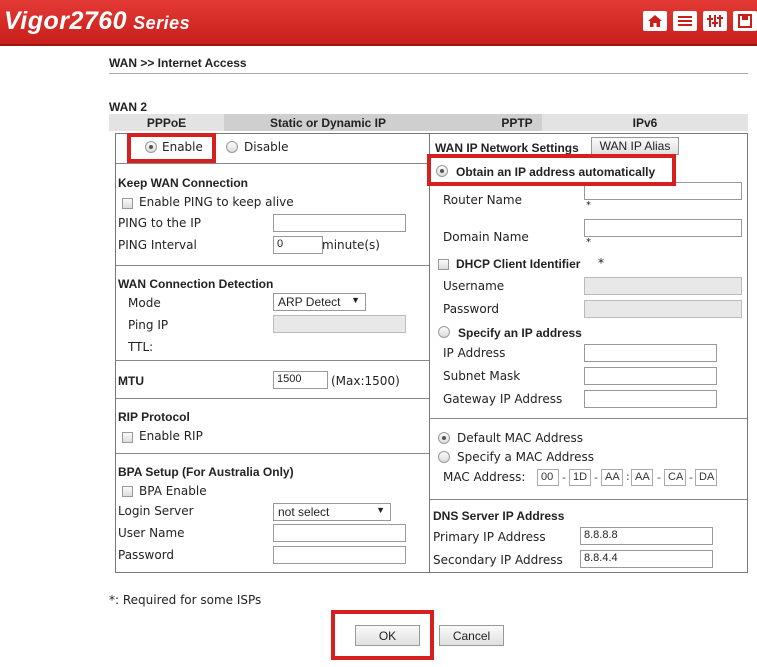 The width and height of the screenshot is (757, 667). What do you see at coordinates (444, 332) in the screenshot?
I see `specify-ip-radio` at bounding box center [444, 332].